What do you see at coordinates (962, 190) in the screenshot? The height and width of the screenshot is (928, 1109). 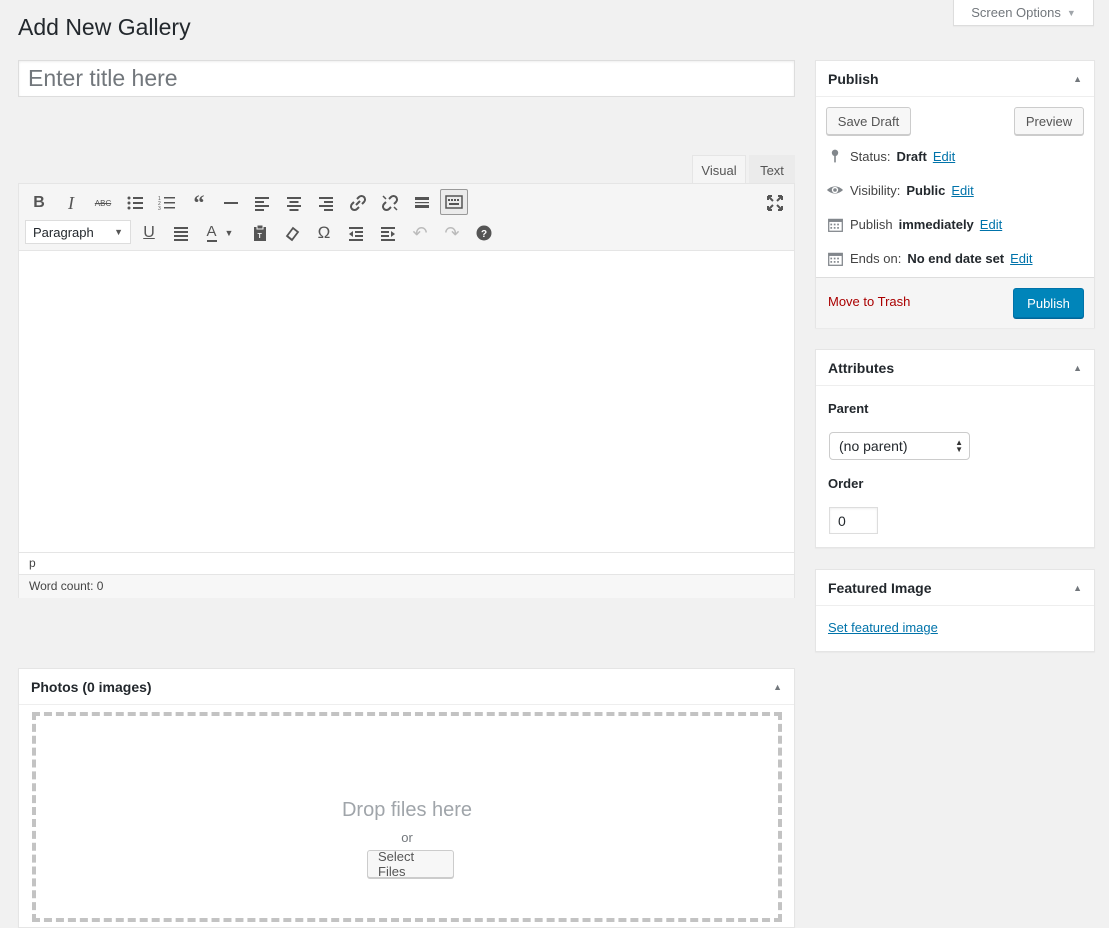 I see `edit-visibility-link: Edit` at bounding box center [962, 190].